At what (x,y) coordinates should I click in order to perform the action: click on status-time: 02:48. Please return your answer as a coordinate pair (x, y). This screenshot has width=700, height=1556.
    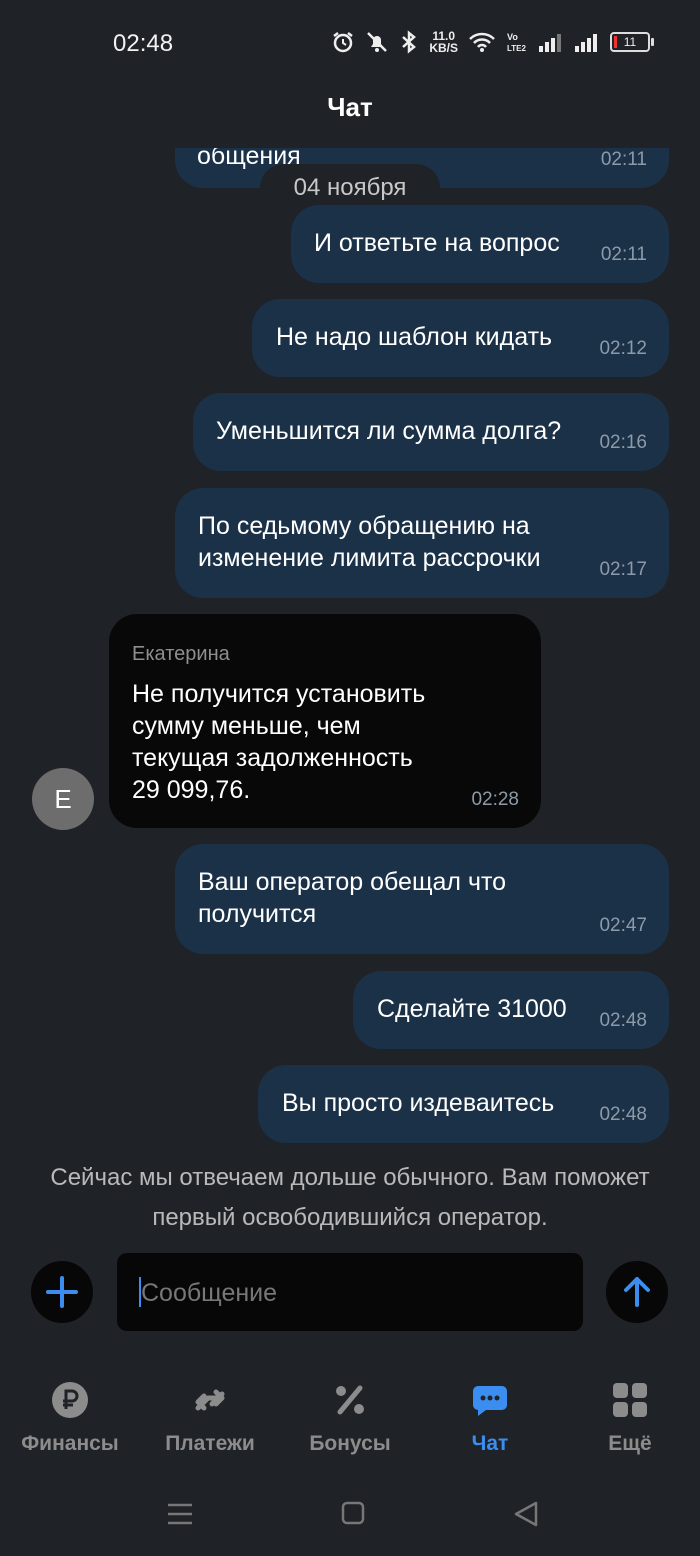
    Looking at the image, I should click on (143, 43).